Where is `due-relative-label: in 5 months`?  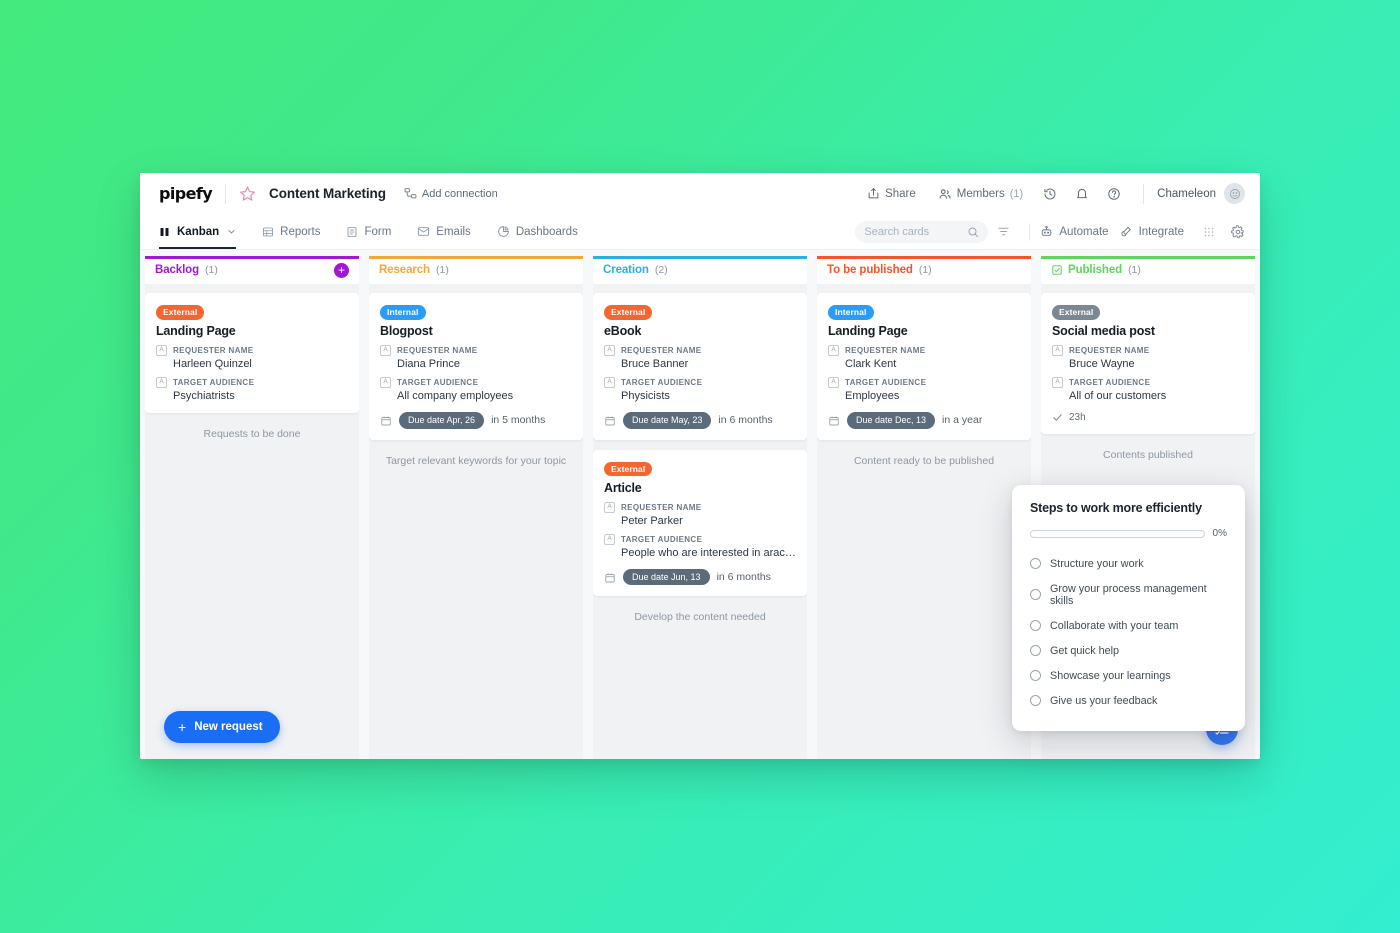 due-relative-label: in 5 months is located at coordinates (518, 420).